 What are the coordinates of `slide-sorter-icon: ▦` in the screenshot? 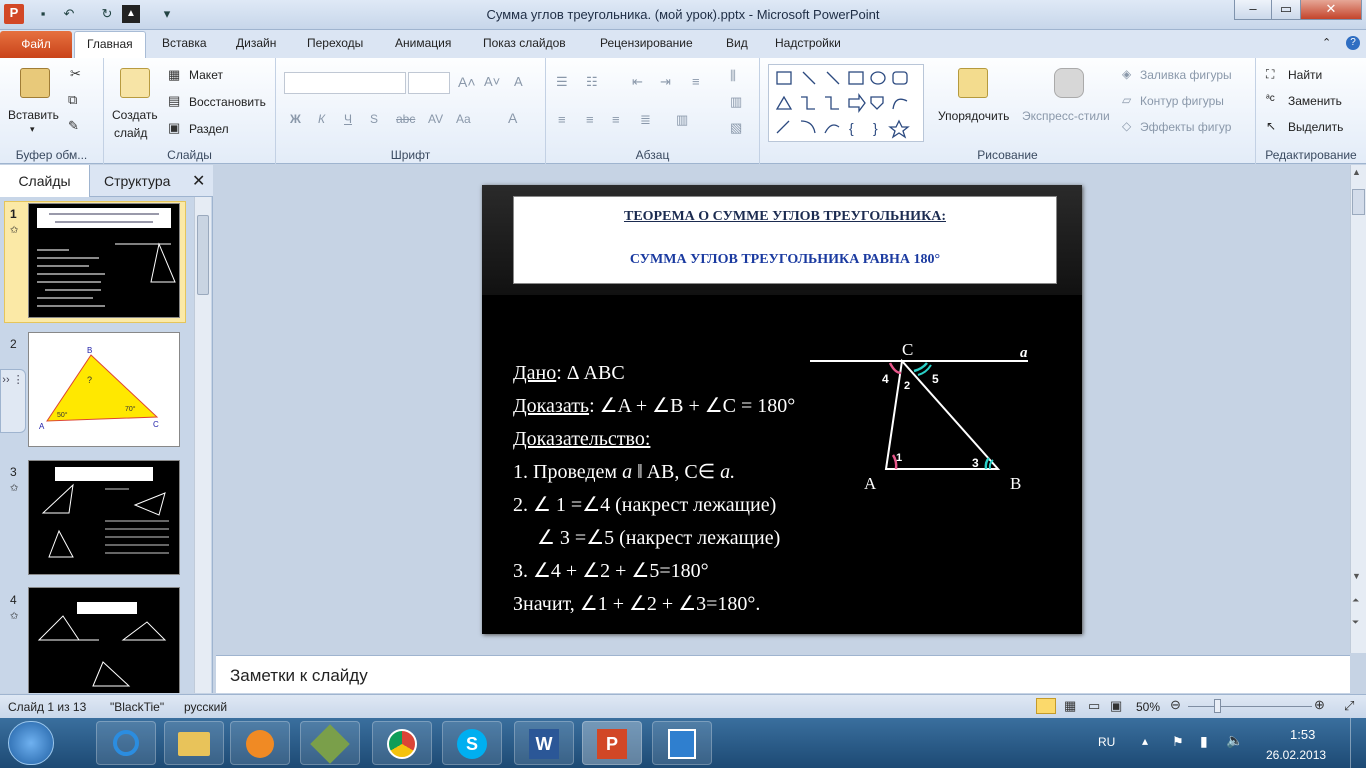 It's located at (1070, 706).